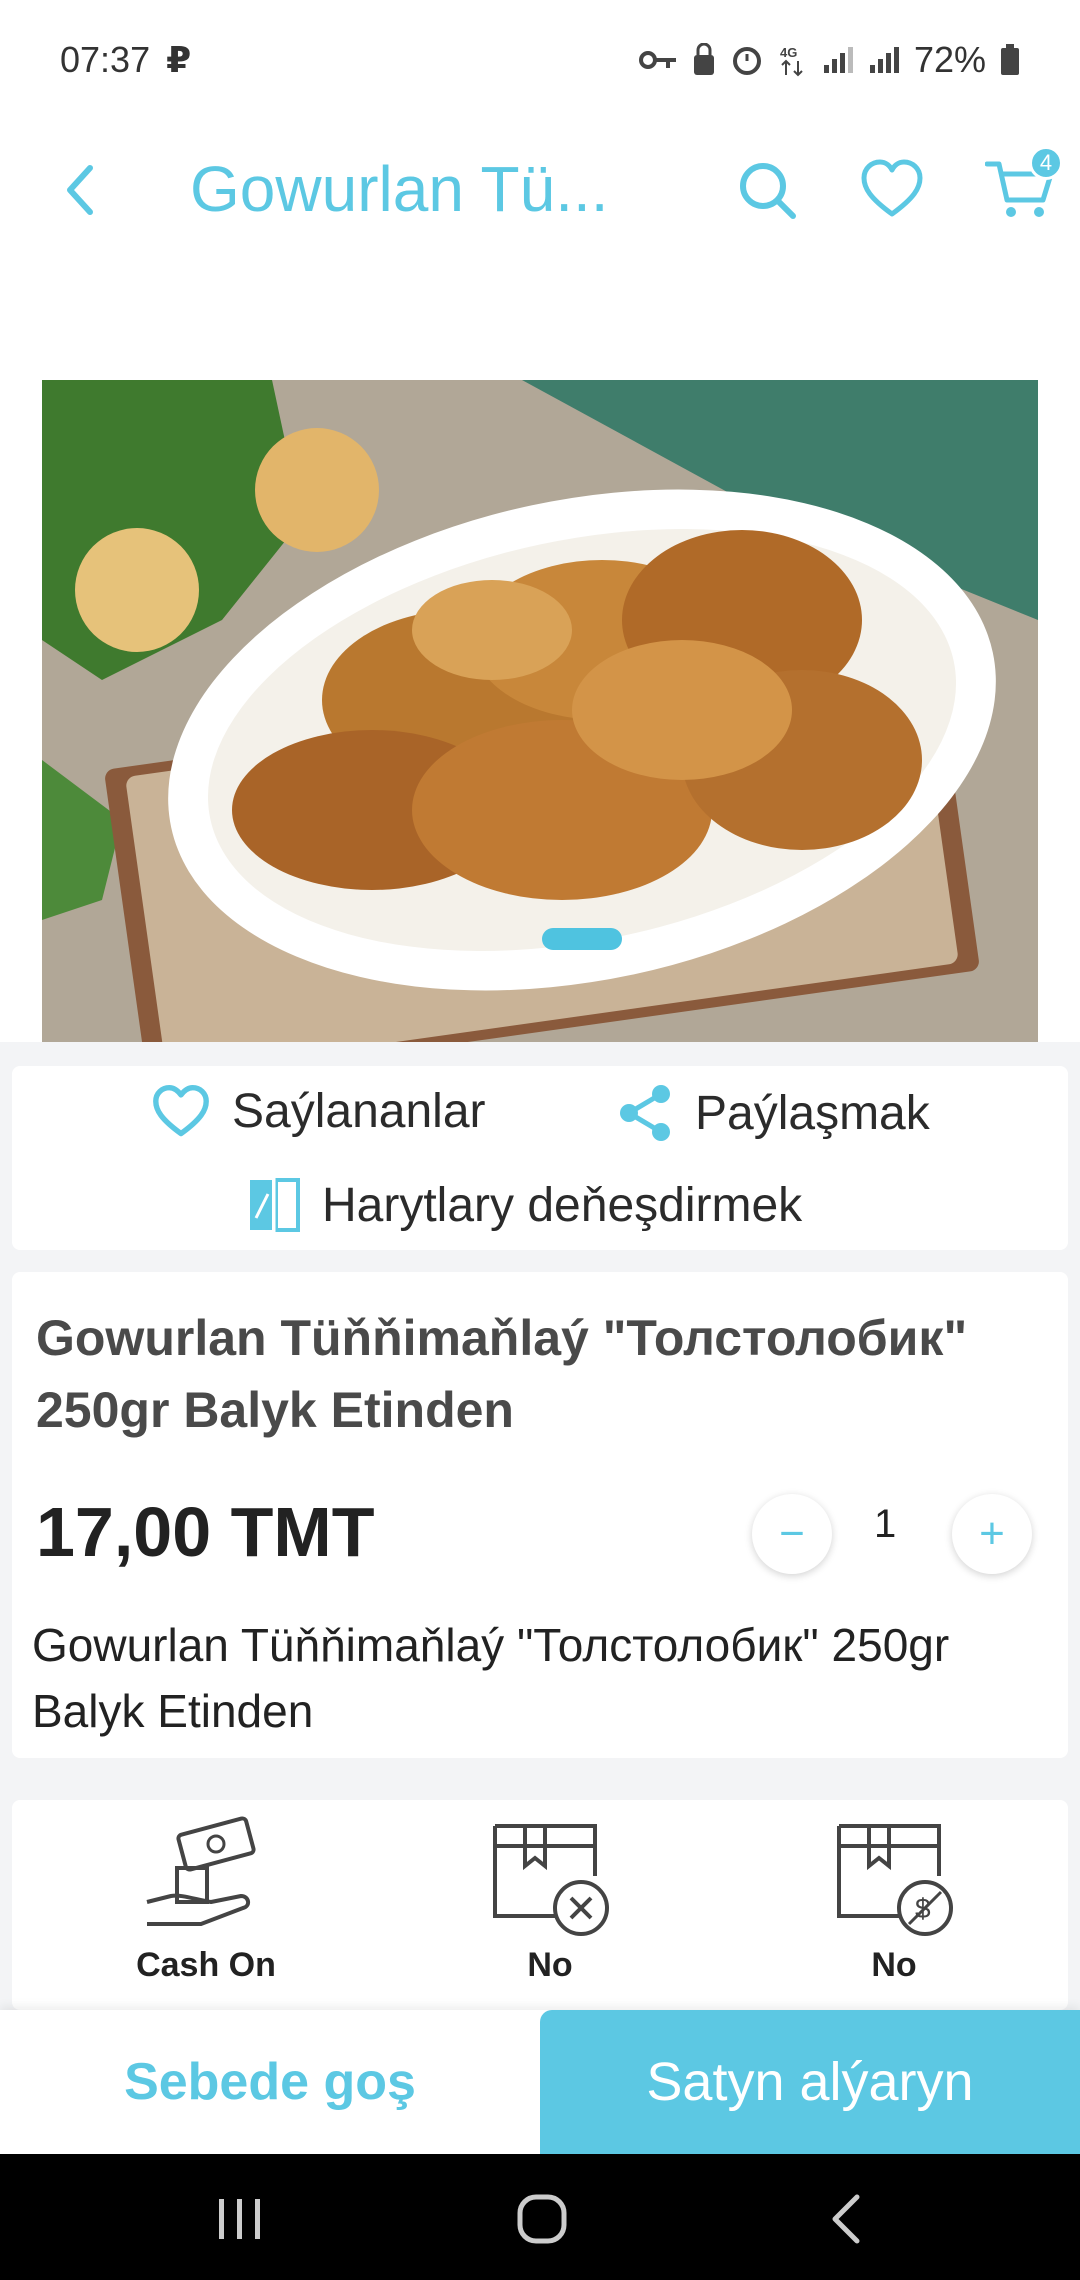 The width and height of the screenshot is (1080, 2280). I want to click on spacer, so click(540, 320).